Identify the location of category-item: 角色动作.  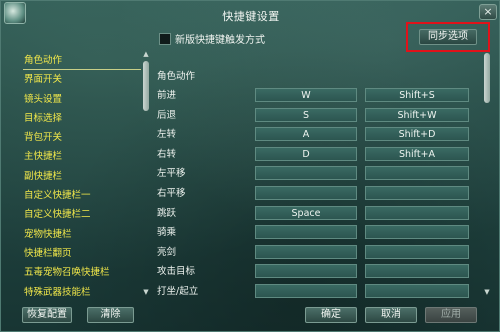
(82, 61).